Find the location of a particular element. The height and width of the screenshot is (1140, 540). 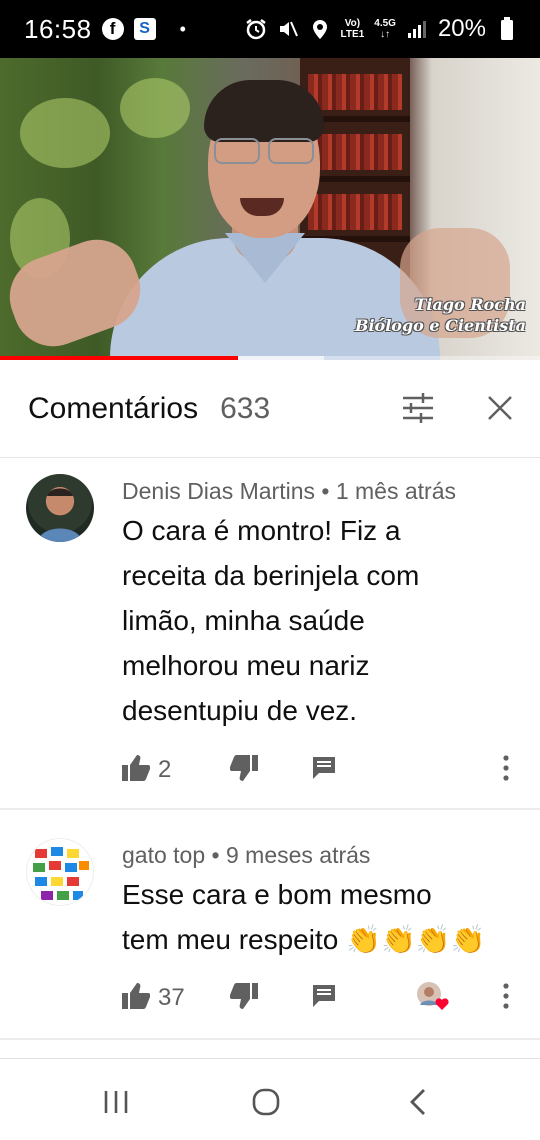

comment-line: melhorou meu nariz is located at coordinates (246, 665).